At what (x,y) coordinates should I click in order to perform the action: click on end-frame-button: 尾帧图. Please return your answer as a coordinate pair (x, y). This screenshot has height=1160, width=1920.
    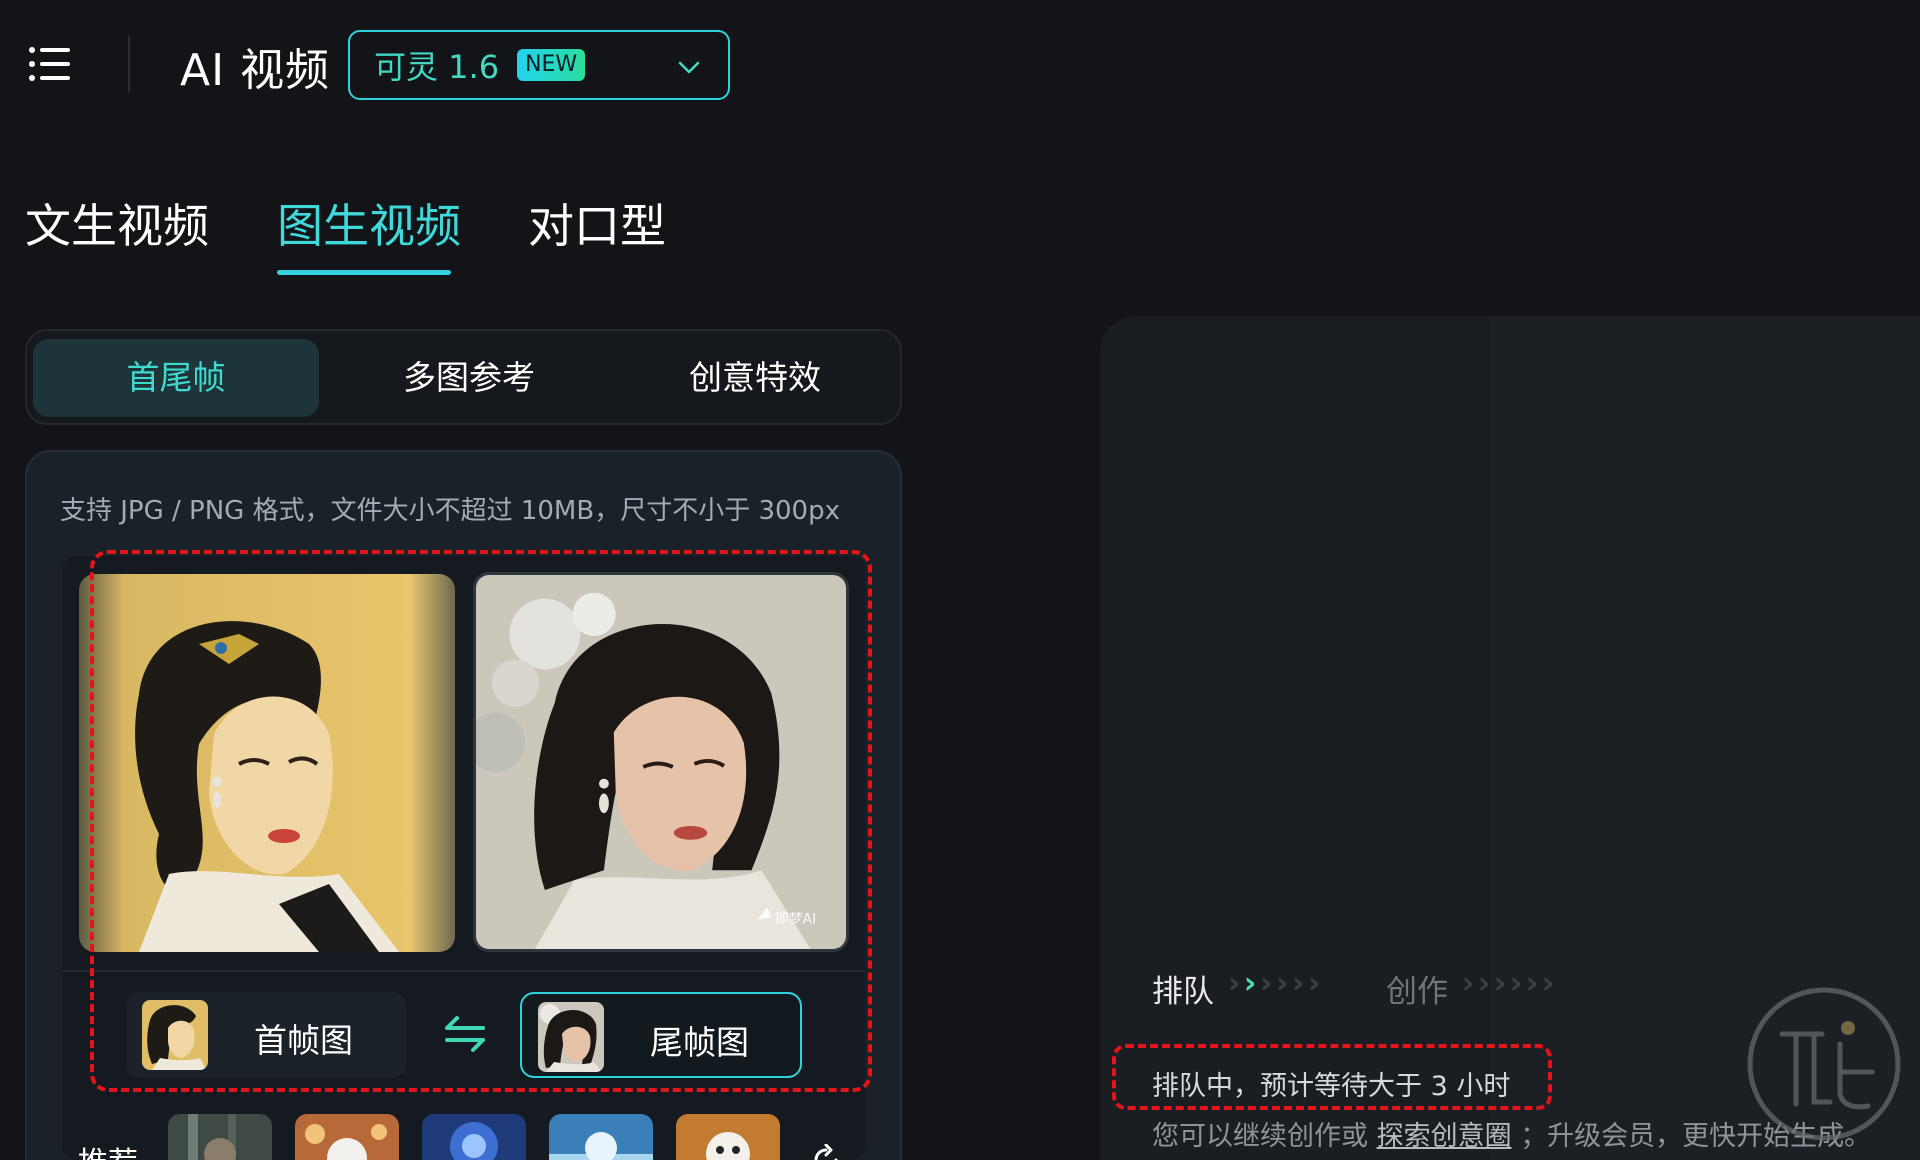
    Looking at the image, I should click on (661, 1035).